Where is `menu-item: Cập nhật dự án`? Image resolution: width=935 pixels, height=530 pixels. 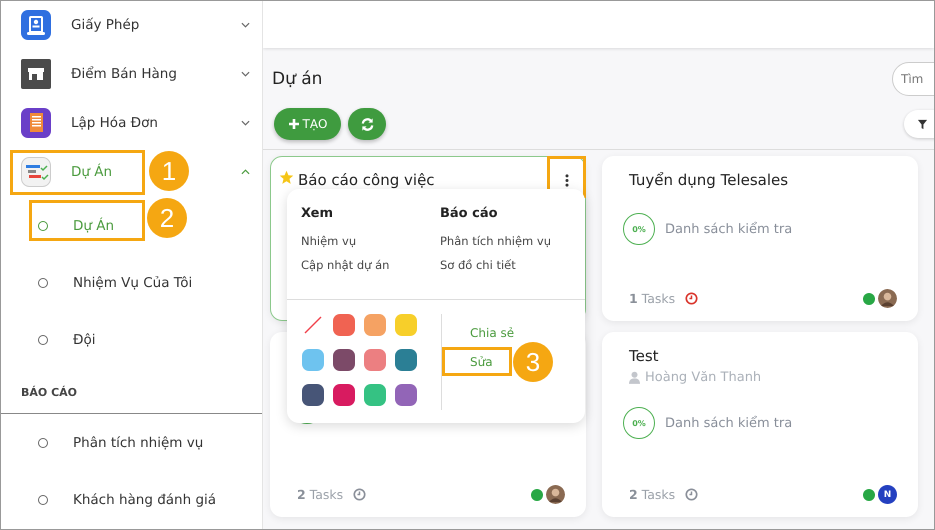 menu-item: Cập nhật dự án is located at coordinates (345, 265).